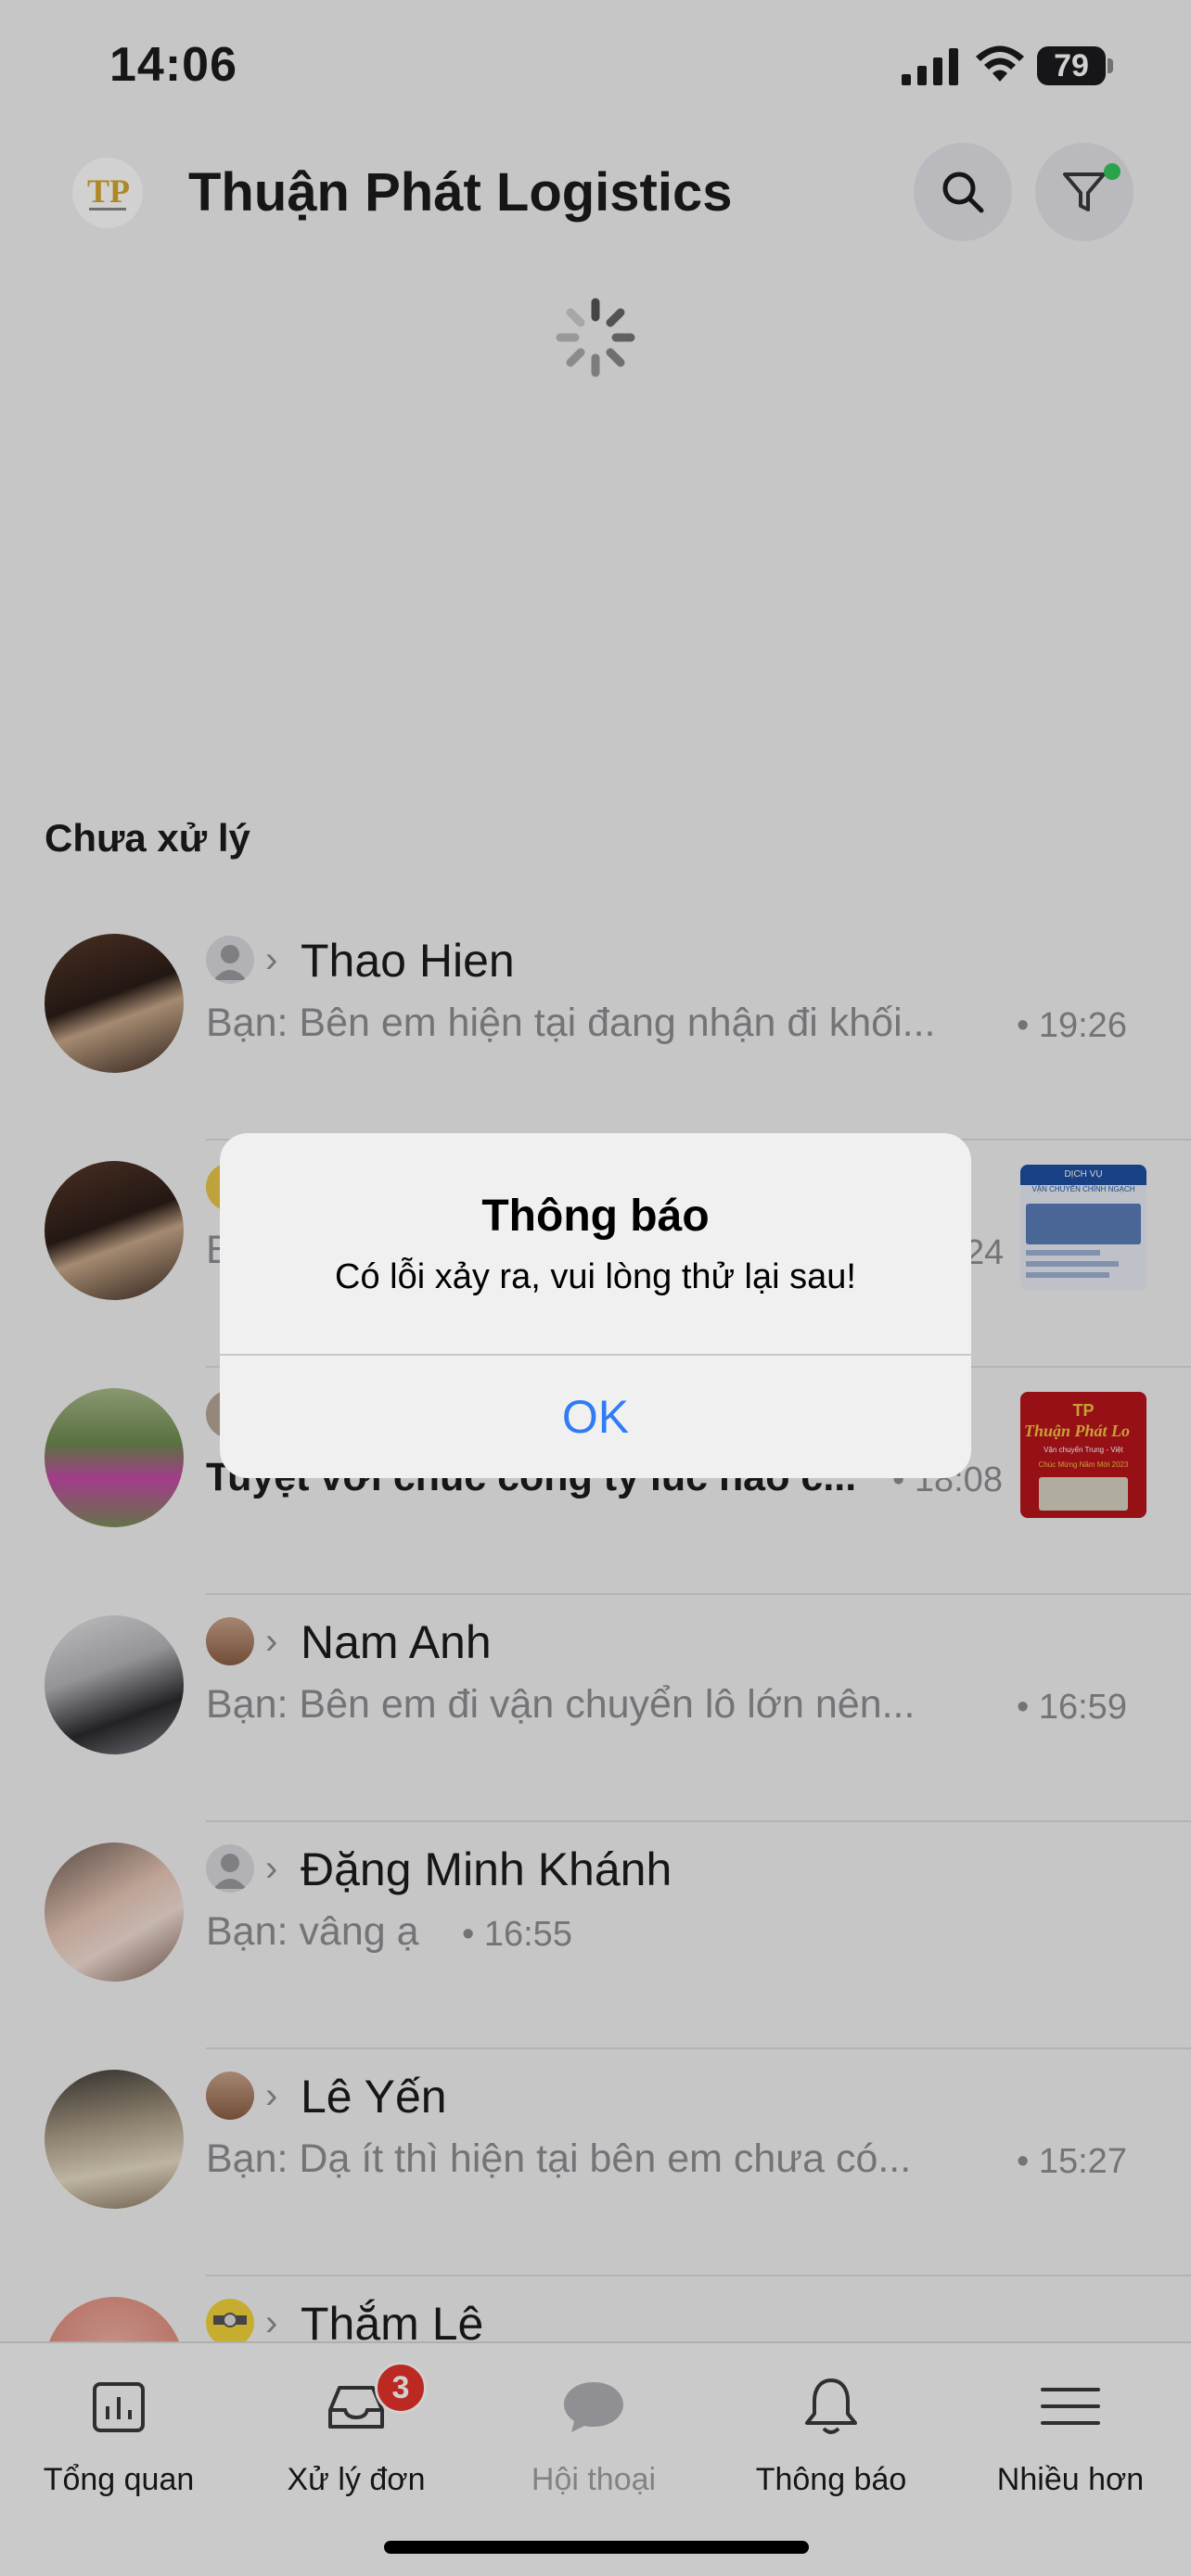  Describe the element at coordinates (595, 1216) in the screenshot. I see `alert-title: Thông báo` at that location.